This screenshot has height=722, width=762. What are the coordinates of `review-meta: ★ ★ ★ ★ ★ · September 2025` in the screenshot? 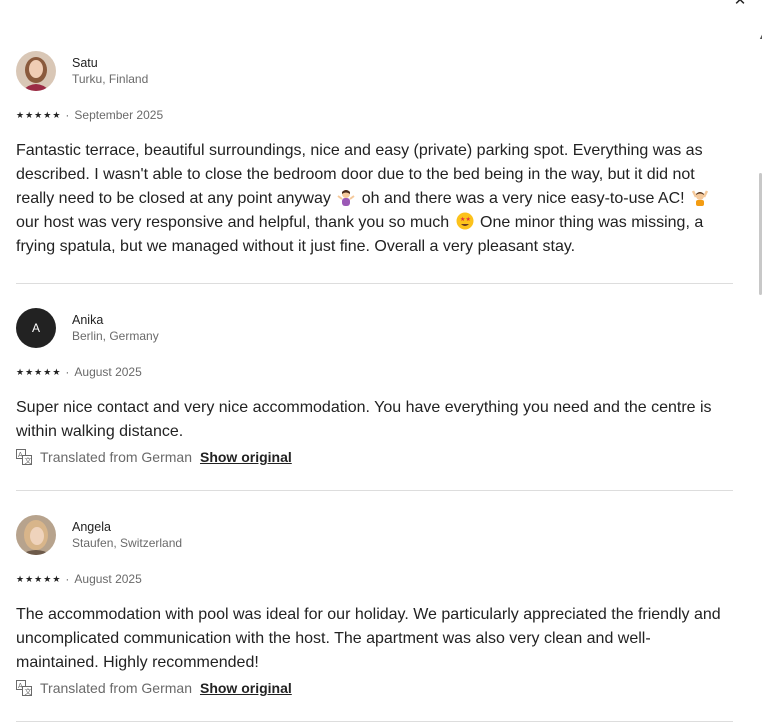 It's located at (374, 115).